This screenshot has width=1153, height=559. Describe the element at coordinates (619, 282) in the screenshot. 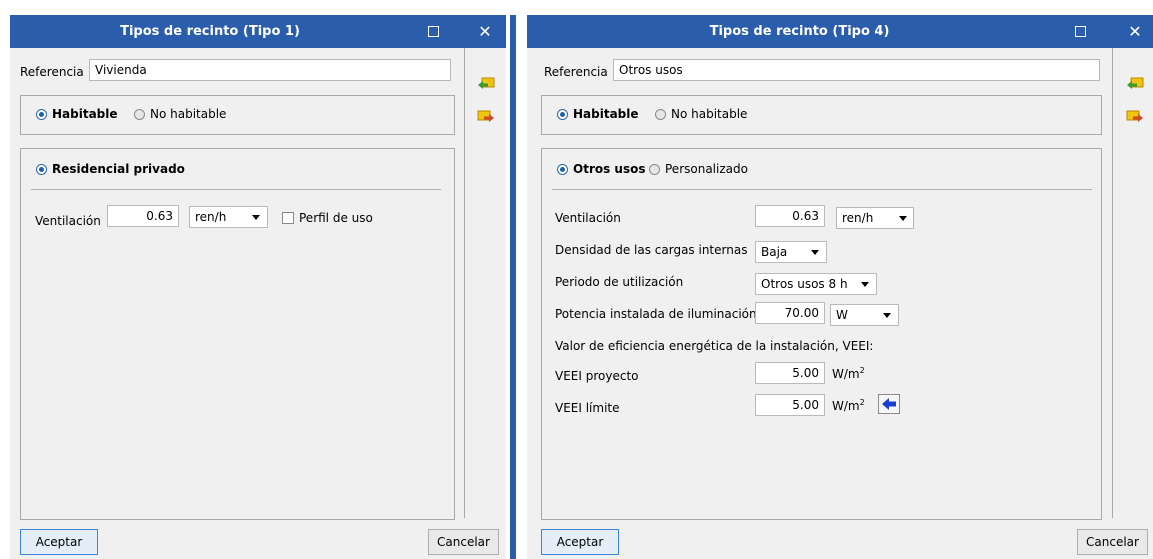

I see `periodo-label: Periodo de utilización` at that location.